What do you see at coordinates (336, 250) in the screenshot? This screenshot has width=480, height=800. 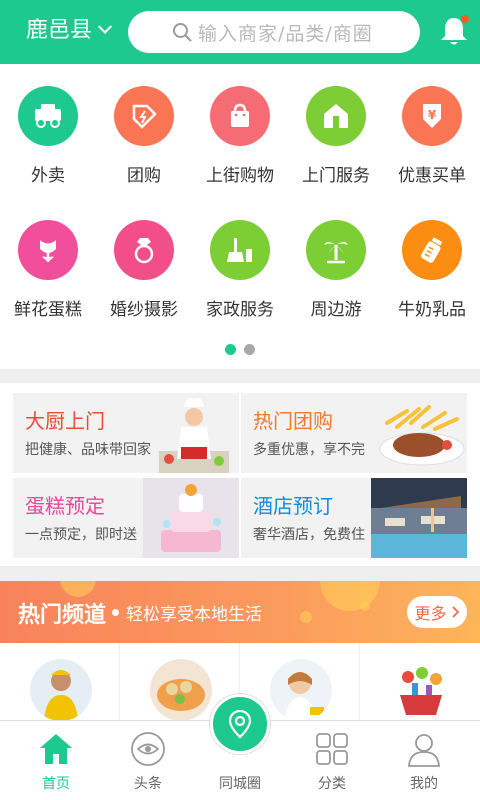 I see `palm-tree-icon` at bounding box center [336, 250].